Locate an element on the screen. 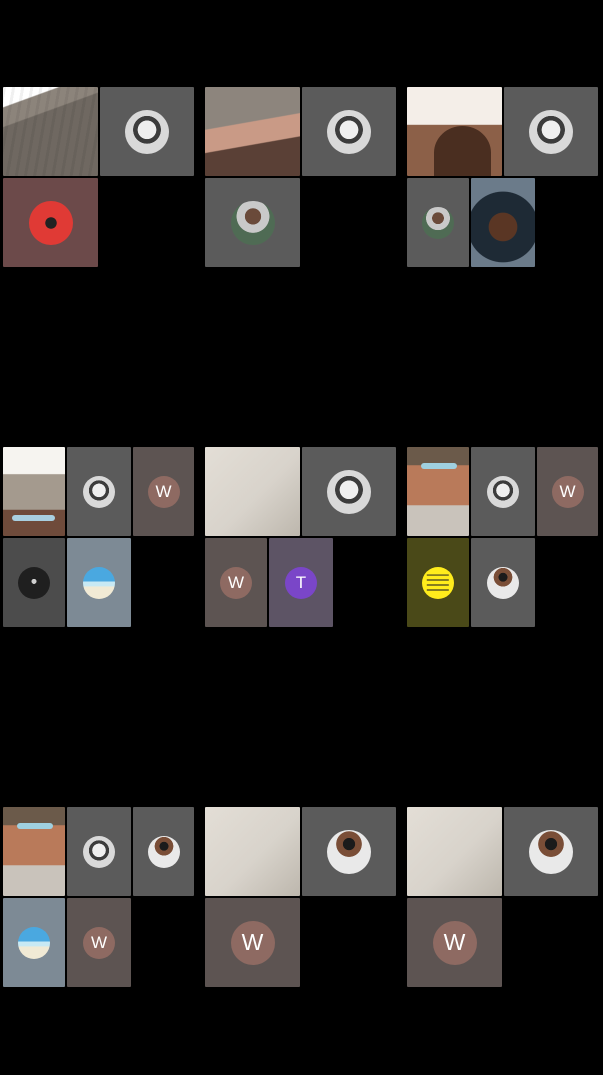 The width and height of the screenshot is (603, 1075). participant-tile: T is located at coordinates (301, 582).